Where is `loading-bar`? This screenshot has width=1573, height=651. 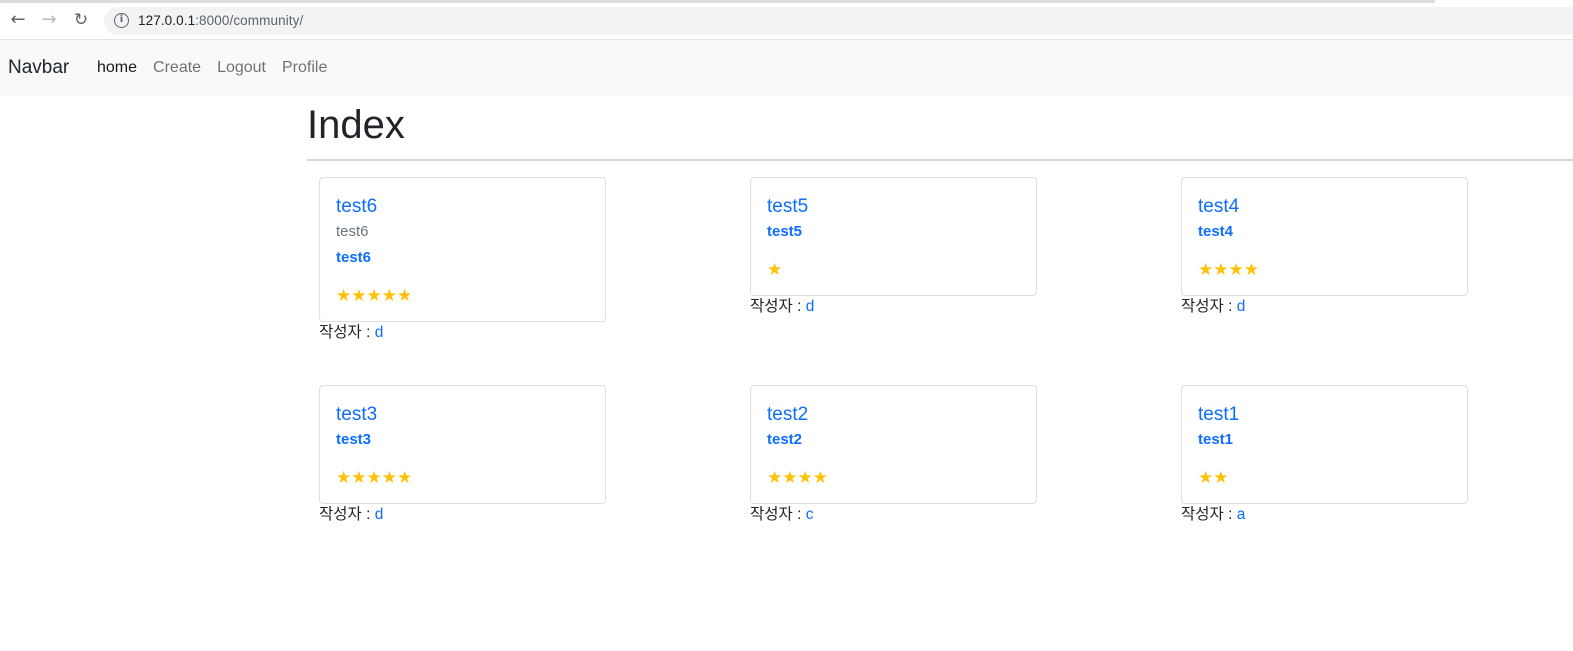
loading-bar is located at coordinates (717, 1).